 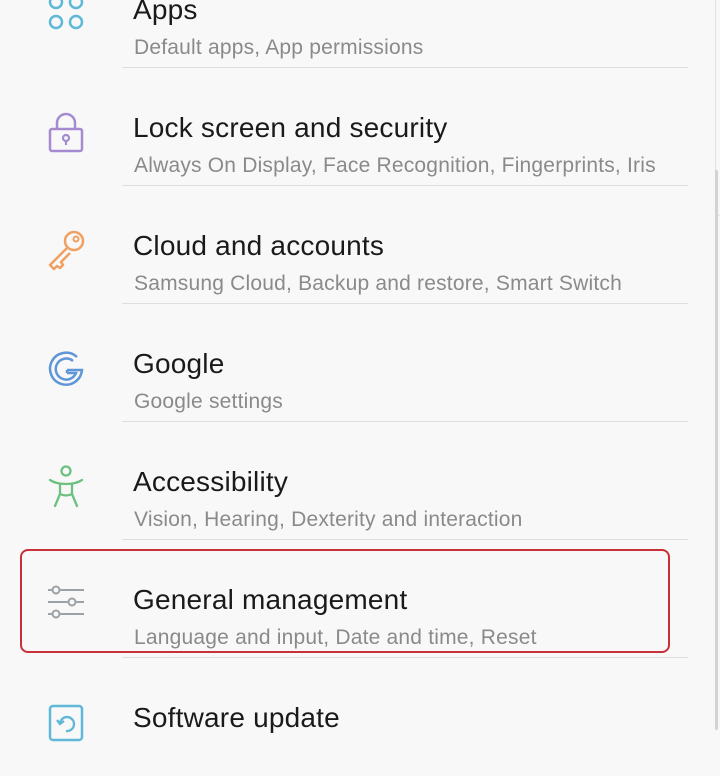 I want to click on settings-item-title: Apps, so click(x=165, y=12).